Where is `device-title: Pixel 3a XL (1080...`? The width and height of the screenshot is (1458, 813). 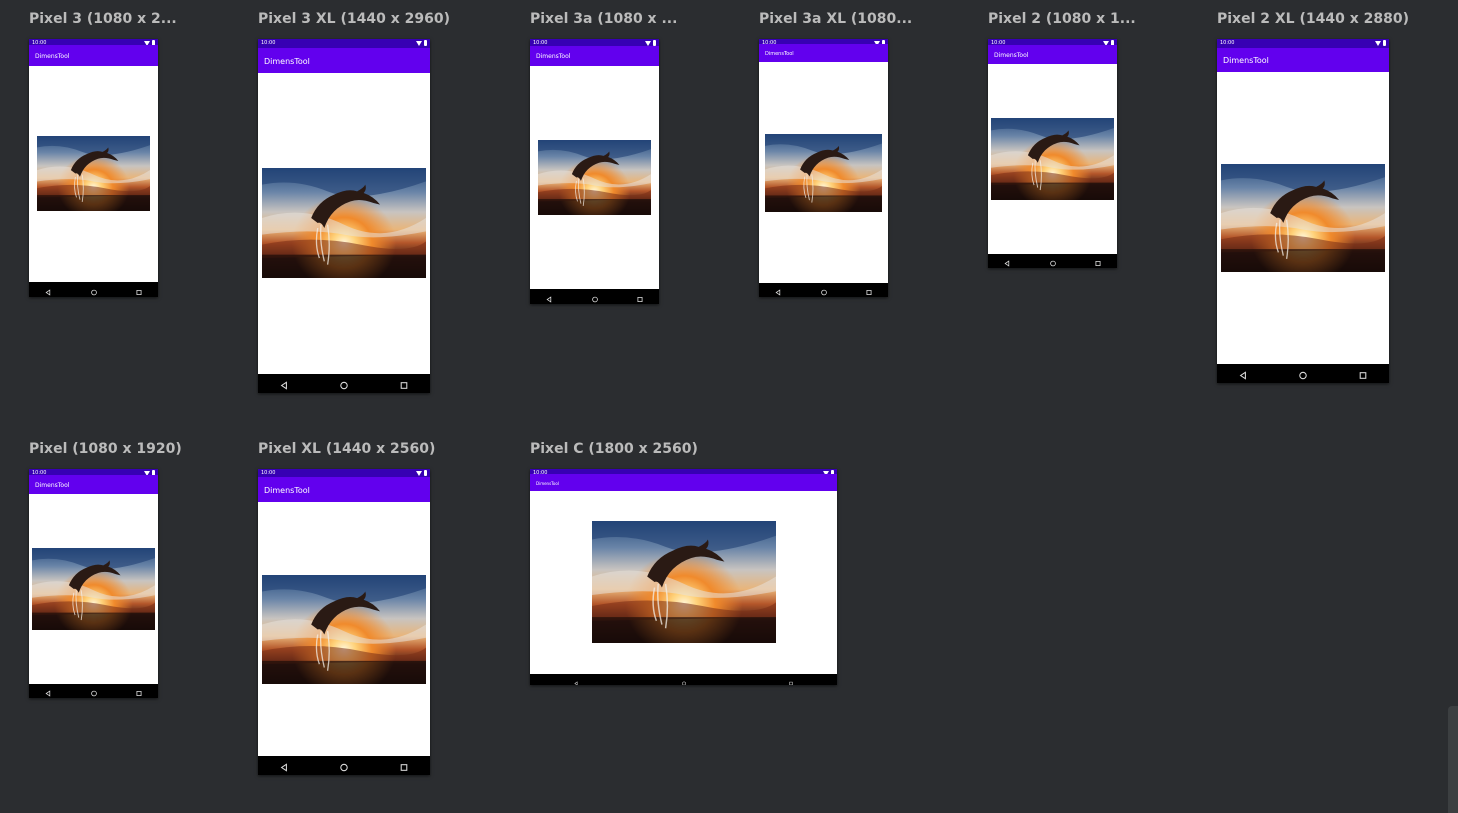 device-title: Pixel 3a XL (1080... is located at coordinates (835, 19).